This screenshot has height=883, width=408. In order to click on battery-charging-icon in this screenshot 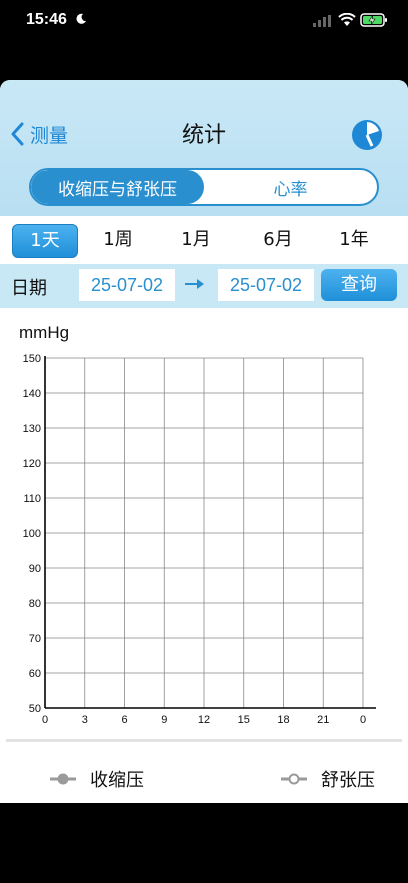, I will do `click(373, 20)`.